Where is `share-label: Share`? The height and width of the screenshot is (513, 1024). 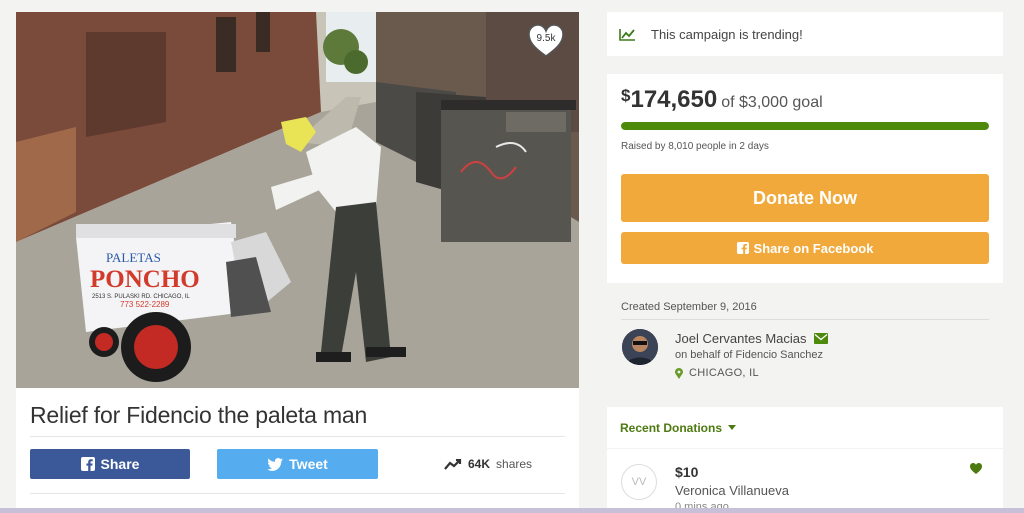
share-label: Share is located at coordinates (120, 464).